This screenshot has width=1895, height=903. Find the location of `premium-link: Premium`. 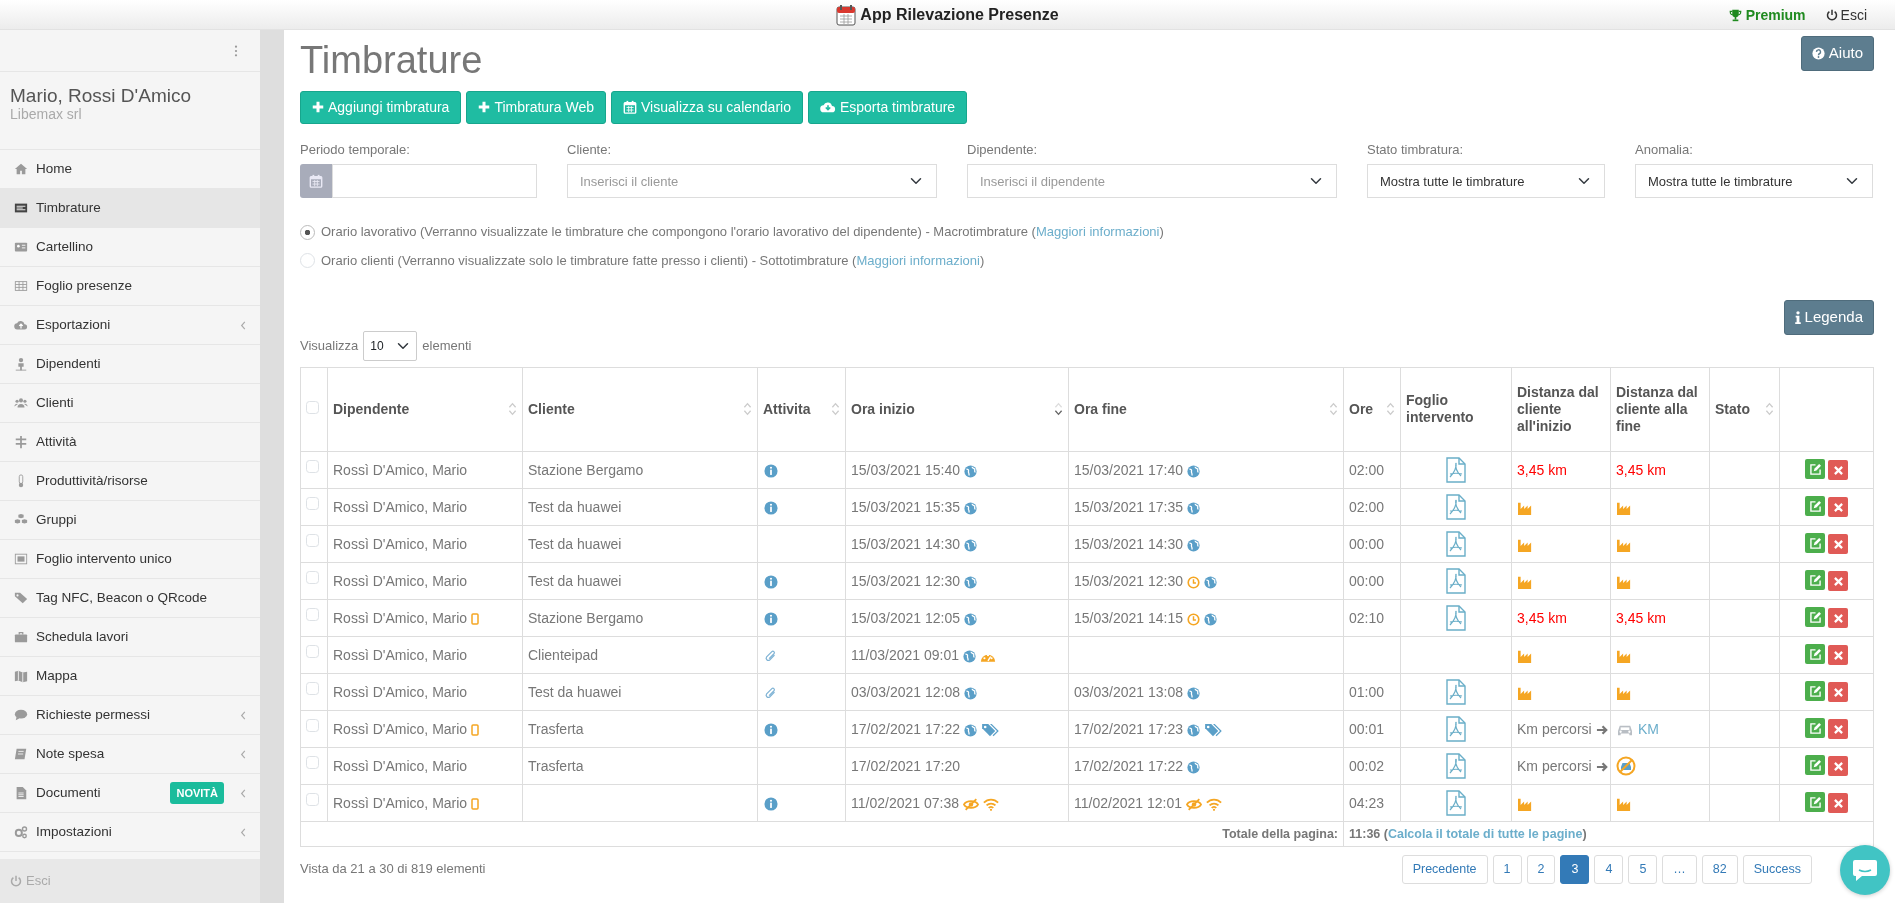

premium-link: Premium is located at coordinates (1767, 15).